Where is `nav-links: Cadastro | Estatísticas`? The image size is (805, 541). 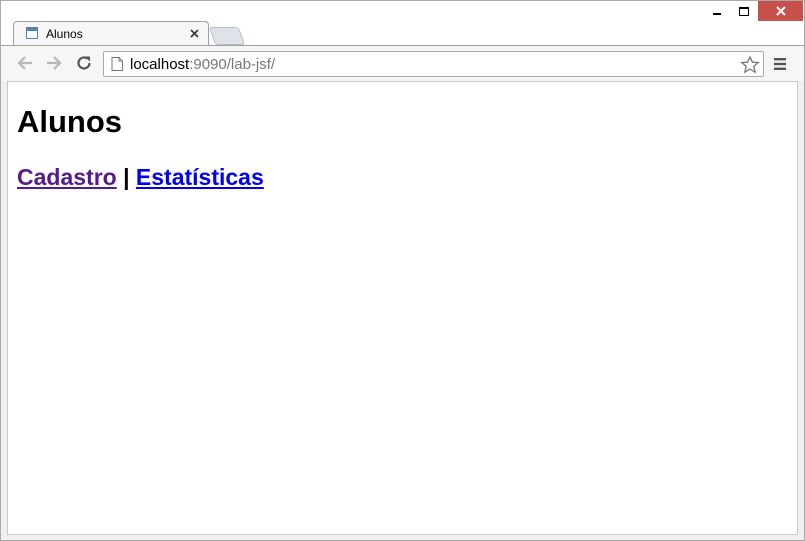
nav-links: Cadastro | Estatísticas is located at coordinates (140, 177).